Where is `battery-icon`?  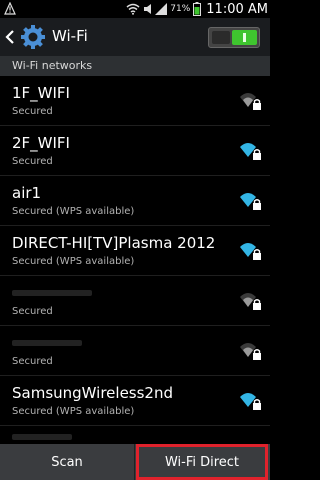 battery-icon is located at coordinates (197, 9).